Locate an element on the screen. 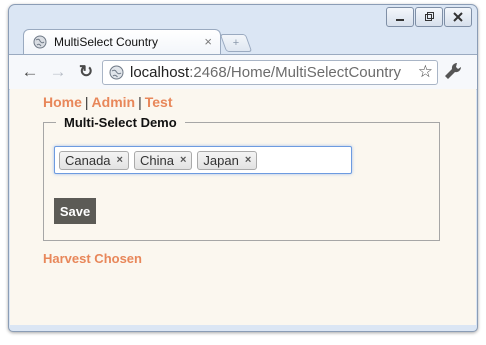 This screenshot has height=345, width=486. selected-choice-japan: Japan × is located at coordinates (227, 160).